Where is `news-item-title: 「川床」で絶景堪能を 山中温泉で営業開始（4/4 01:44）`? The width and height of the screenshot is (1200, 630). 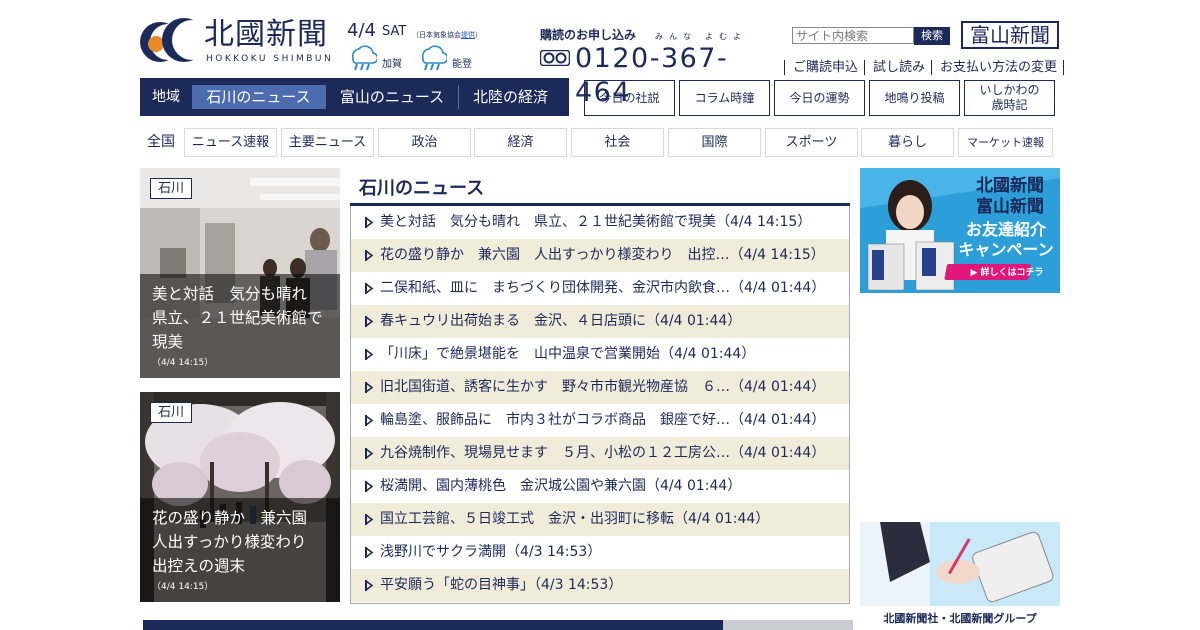
news-item-title: 「川床」で絶景堪能を 山中温泉で営業開始（4/4 01:44） is located at coordinates (568, 354).